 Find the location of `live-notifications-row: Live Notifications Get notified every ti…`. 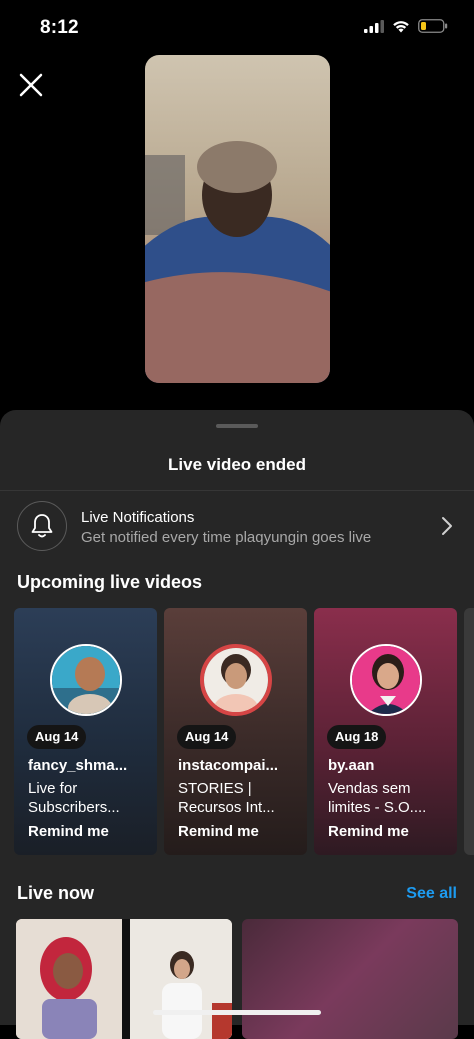

live-notifications-row: Live Notifications Get notified every ti… is located at coordinates (237, 536).